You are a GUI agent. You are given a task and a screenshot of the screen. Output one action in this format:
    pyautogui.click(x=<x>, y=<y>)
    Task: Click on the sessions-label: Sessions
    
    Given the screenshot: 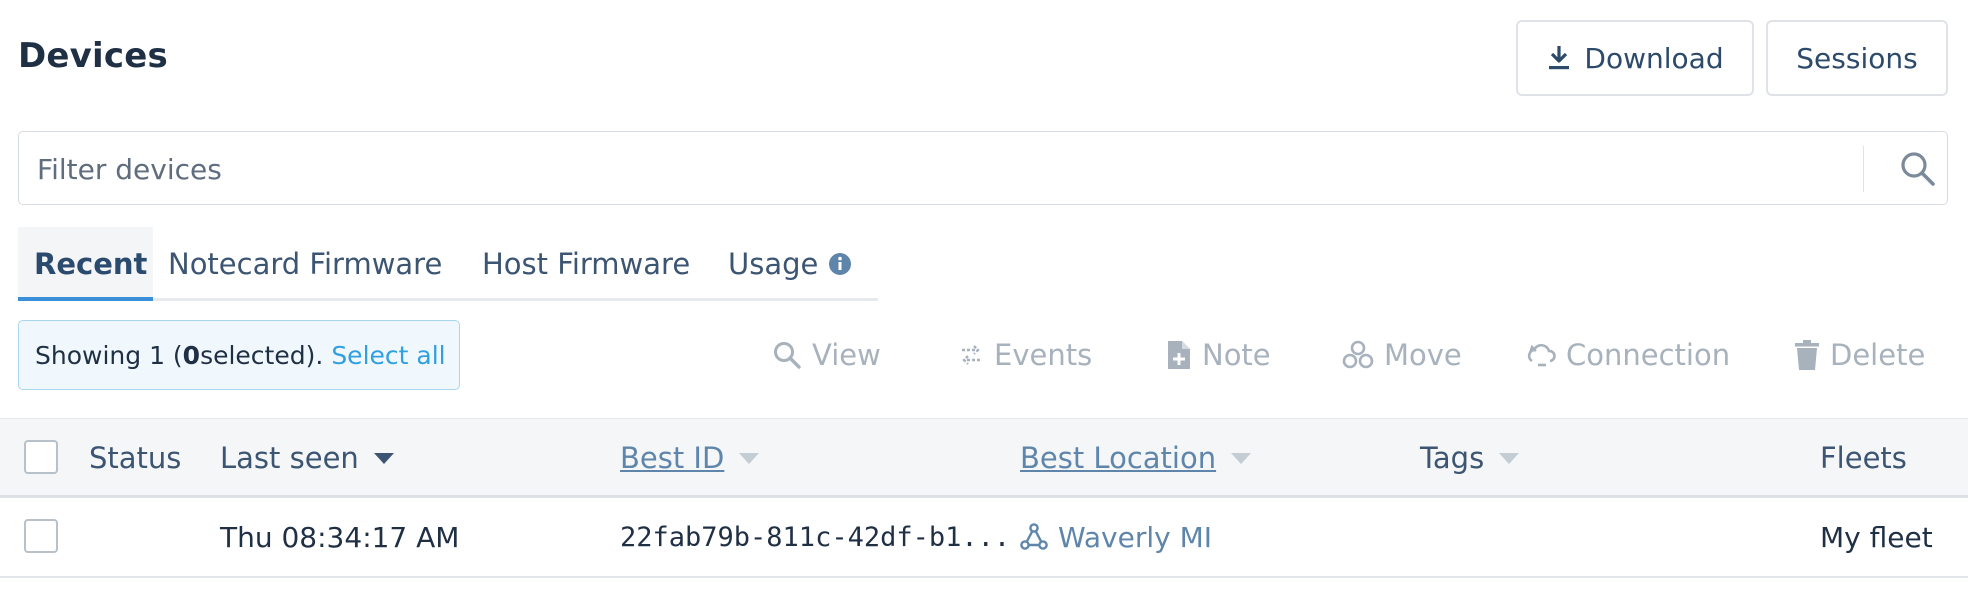 What is the action you would take?
    pyautogui.click(x=1857, y=58)
    